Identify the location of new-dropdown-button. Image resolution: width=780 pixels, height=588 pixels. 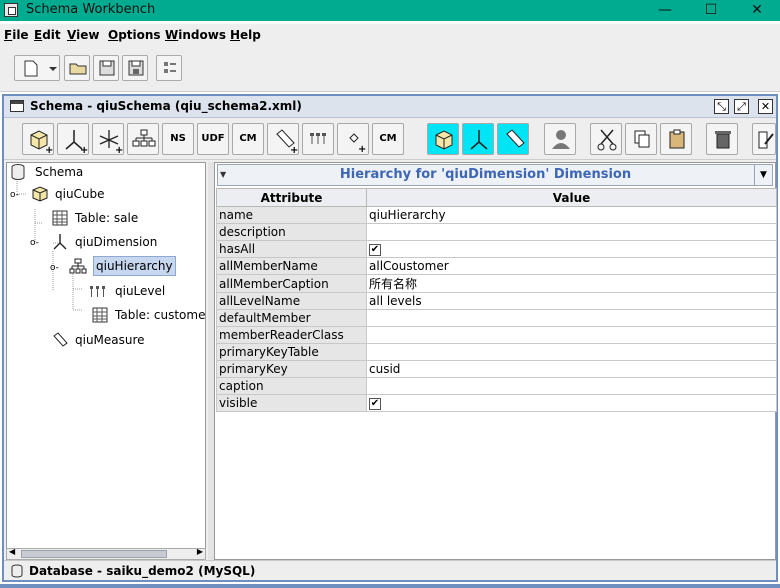
(37, 68).